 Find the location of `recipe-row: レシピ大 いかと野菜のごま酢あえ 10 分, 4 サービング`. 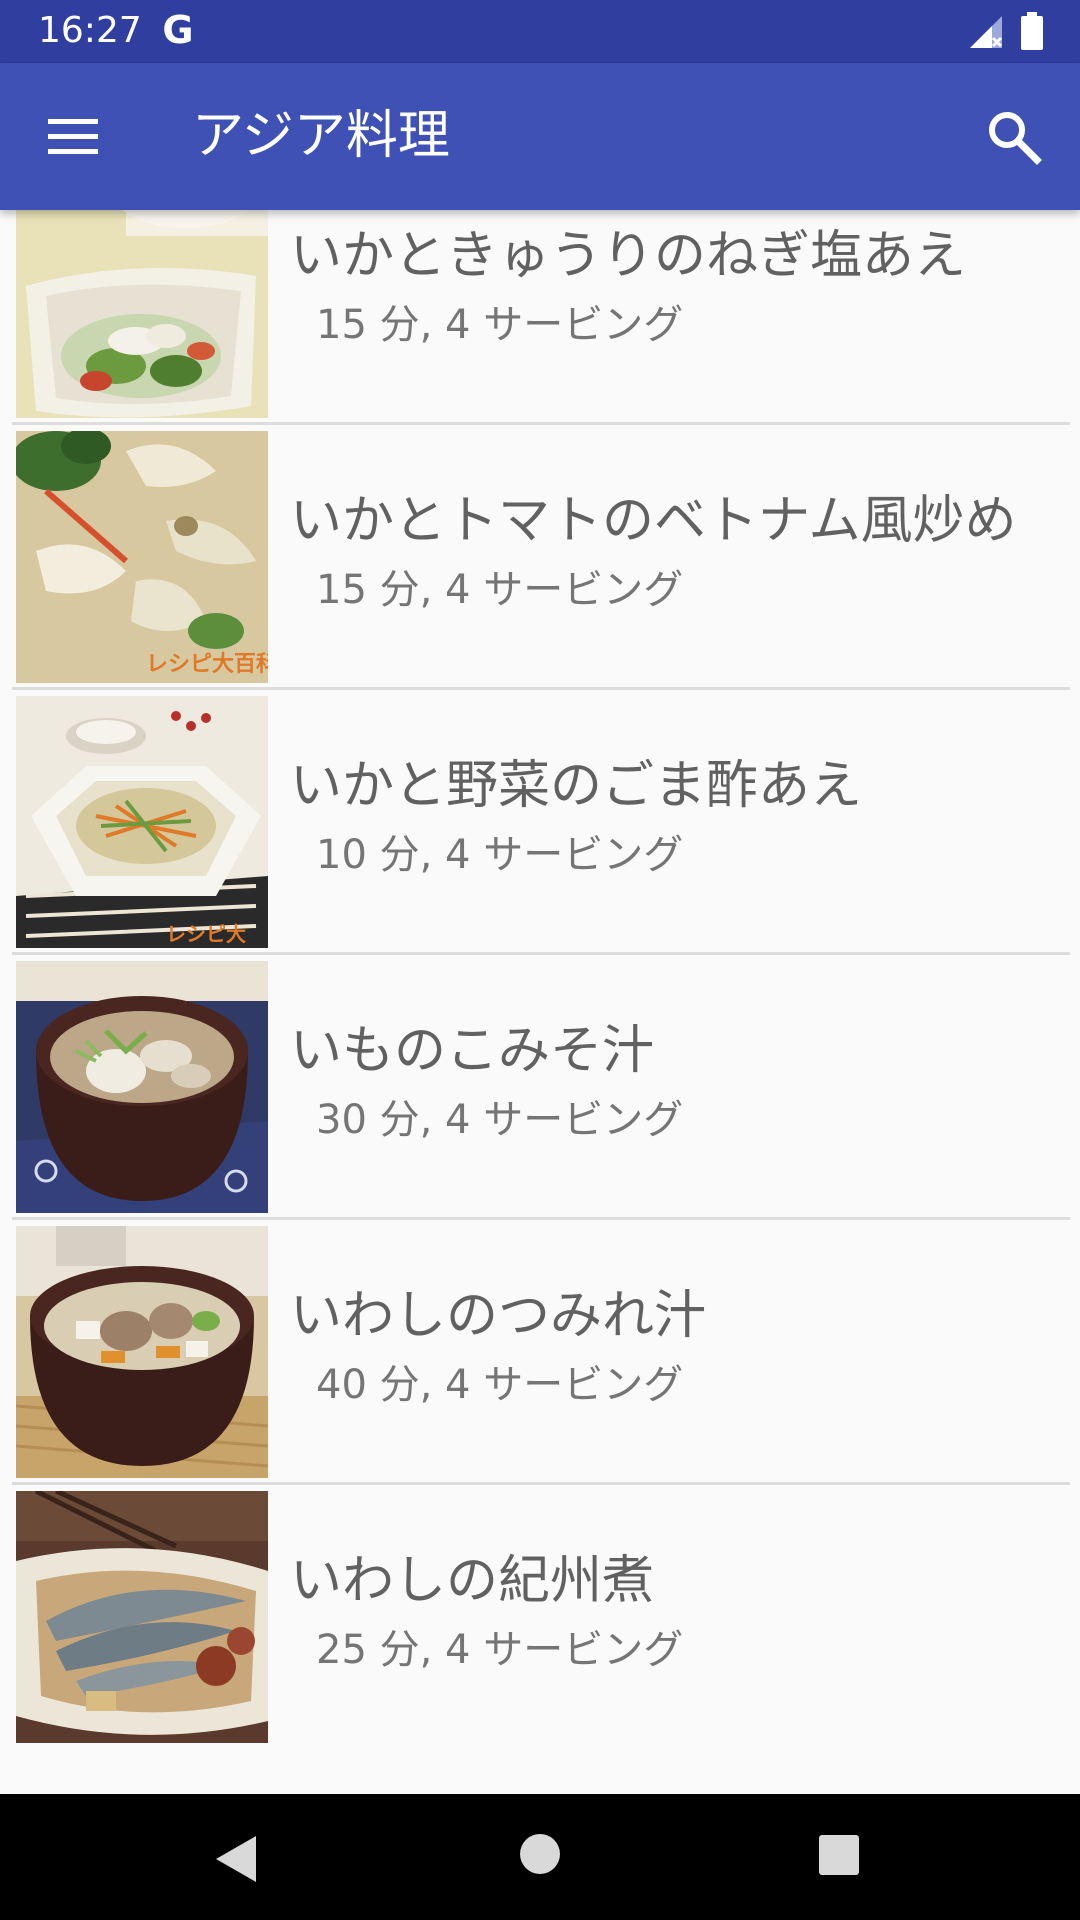

recipe-row: レシピ大 いかと野菜のごま酢あえ 10 分, 4 サービング is located at coordinates (540, 822).